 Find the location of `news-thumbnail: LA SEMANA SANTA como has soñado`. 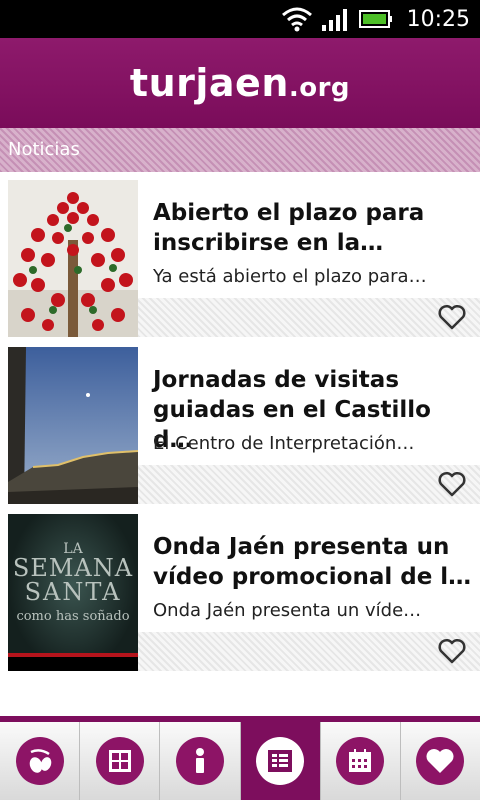

news-thumbnail: LA SEMANA SANTA como has soñado is located at coordinates (73, 592).